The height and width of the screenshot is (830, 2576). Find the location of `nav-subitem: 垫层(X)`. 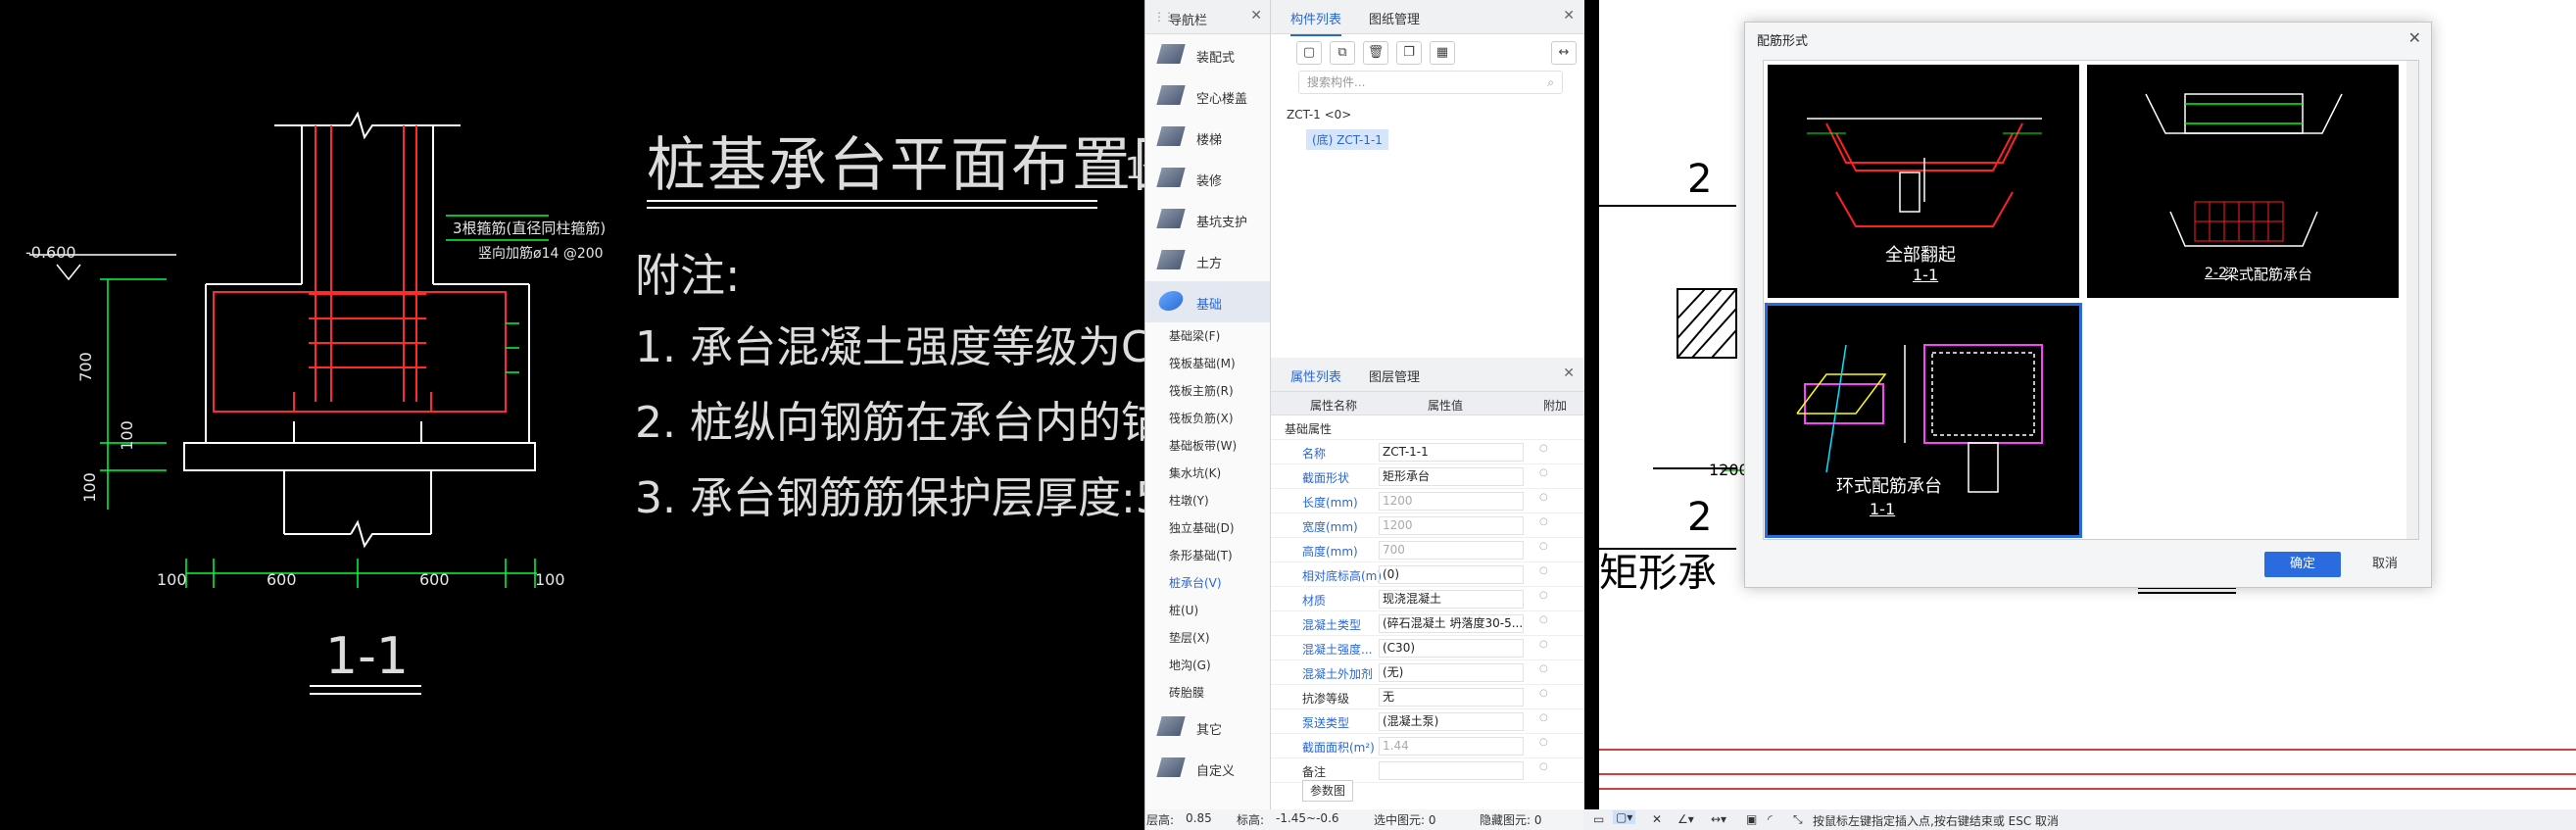

nav-subitem: 垫层(X) is located at coordinates (1207, 638).